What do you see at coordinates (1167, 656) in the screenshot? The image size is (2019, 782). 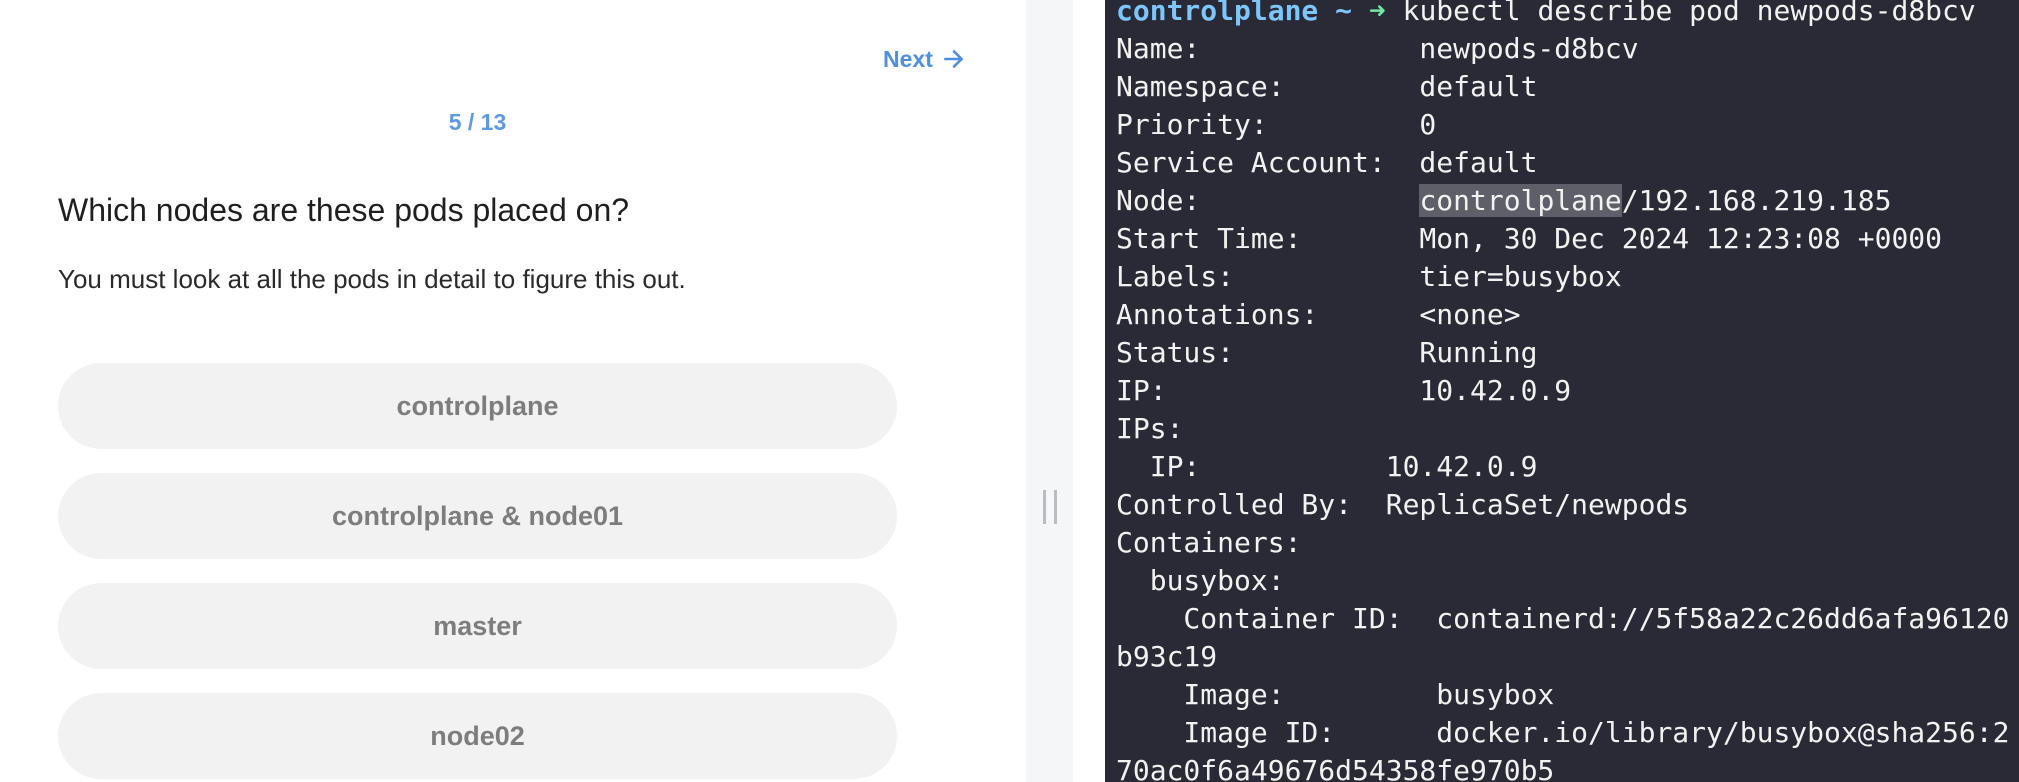 I see `terminal-line: b93c19` at bounding box center [1167, 656].